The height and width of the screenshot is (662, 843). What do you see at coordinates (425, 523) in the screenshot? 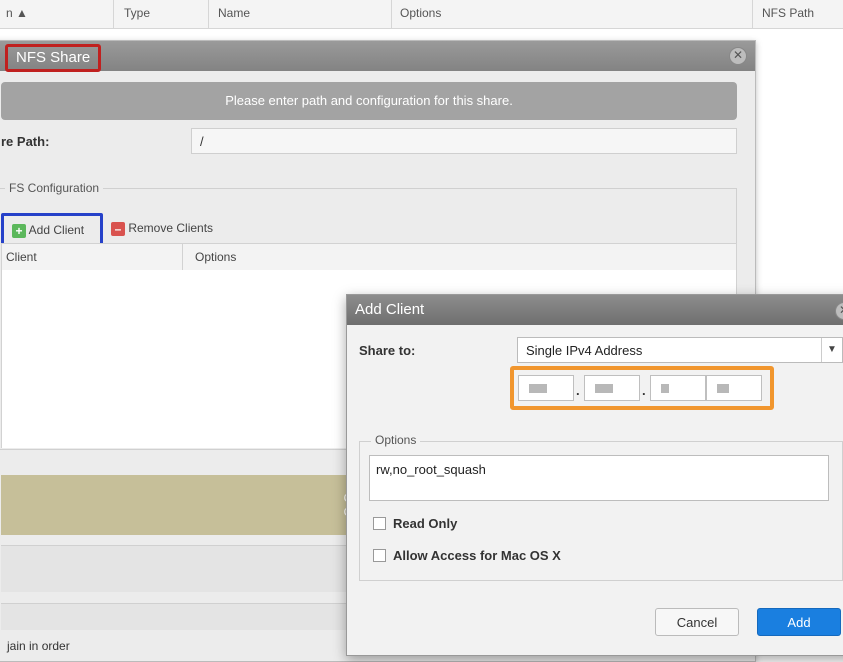
I see `read-only-label: Read Only` at bounding box center [425, 523].